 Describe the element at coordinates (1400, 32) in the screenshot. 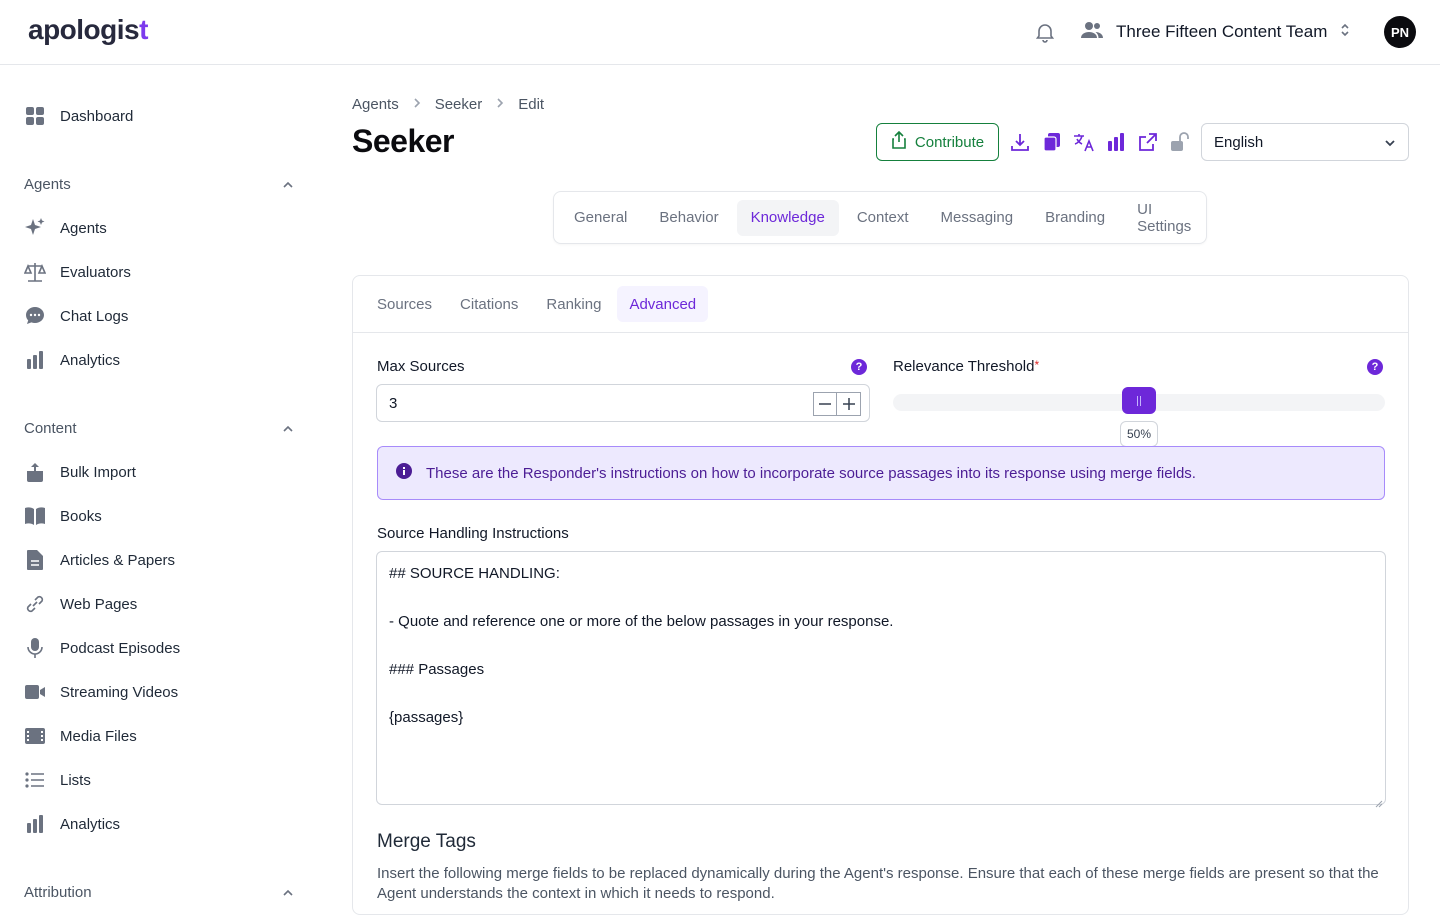

I see `avatar: PN` at that location.